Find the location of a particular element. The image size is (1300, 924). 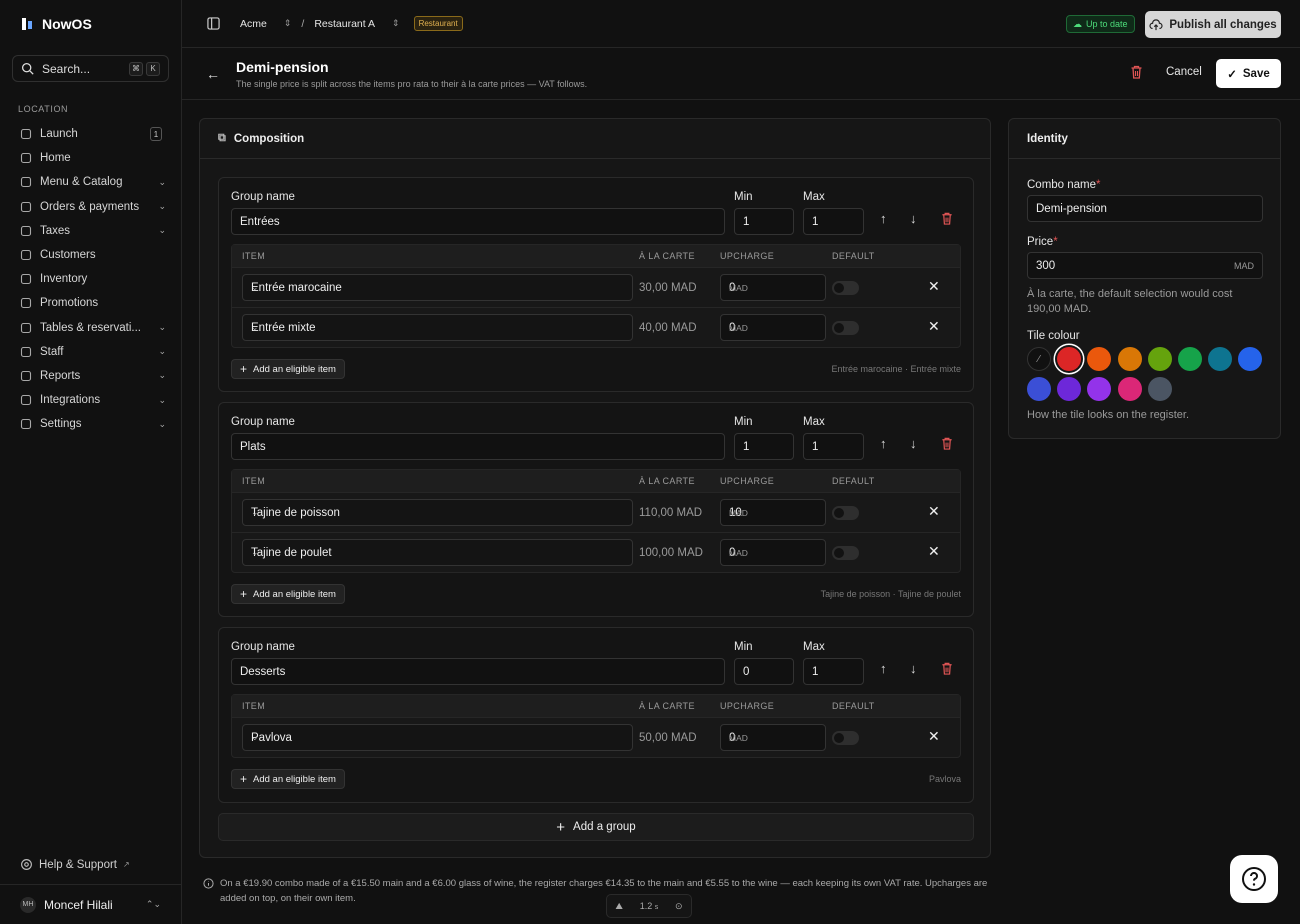

location-switcher: Restaurant A ⇕ is located at coordinates (356, 24).